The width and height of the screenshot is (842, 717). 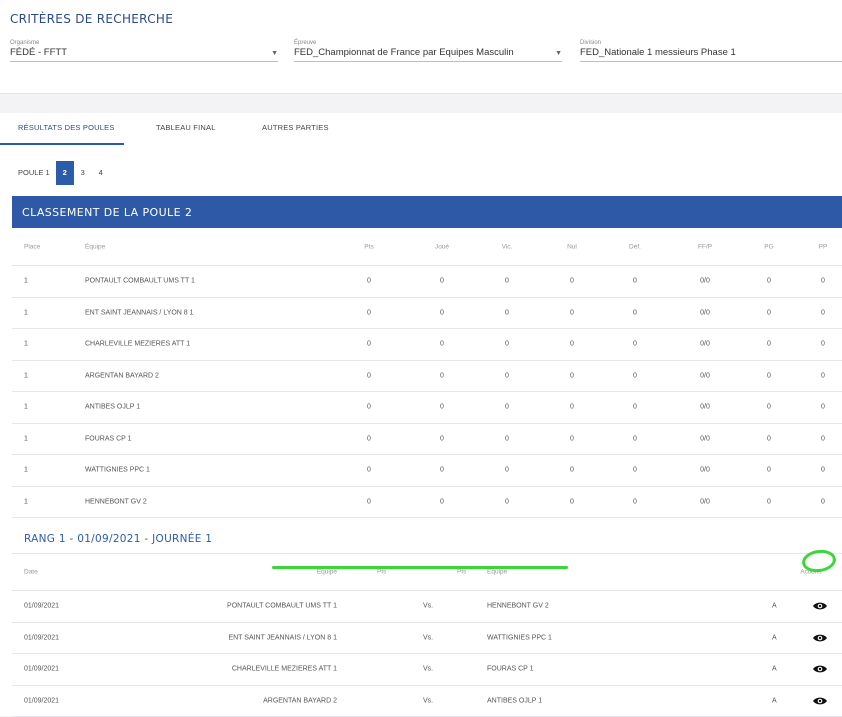 What do you see at coordinates (461, 572) in the screenshot?
I see `col-away-pts: Pts` at bounding box center [461, 572].